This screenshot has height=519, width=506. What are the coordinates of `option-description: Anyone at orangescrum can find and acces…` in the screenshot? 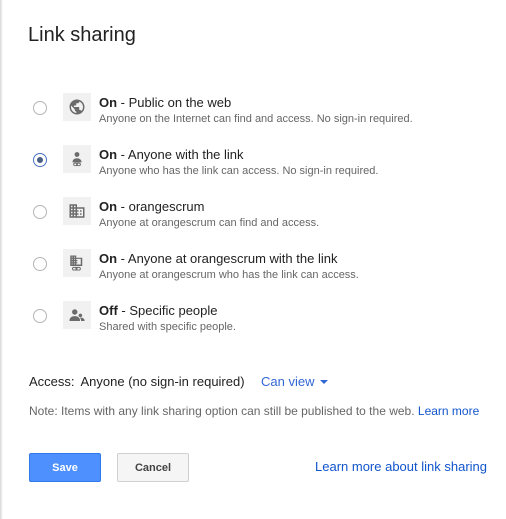 It's located at (209, 223).